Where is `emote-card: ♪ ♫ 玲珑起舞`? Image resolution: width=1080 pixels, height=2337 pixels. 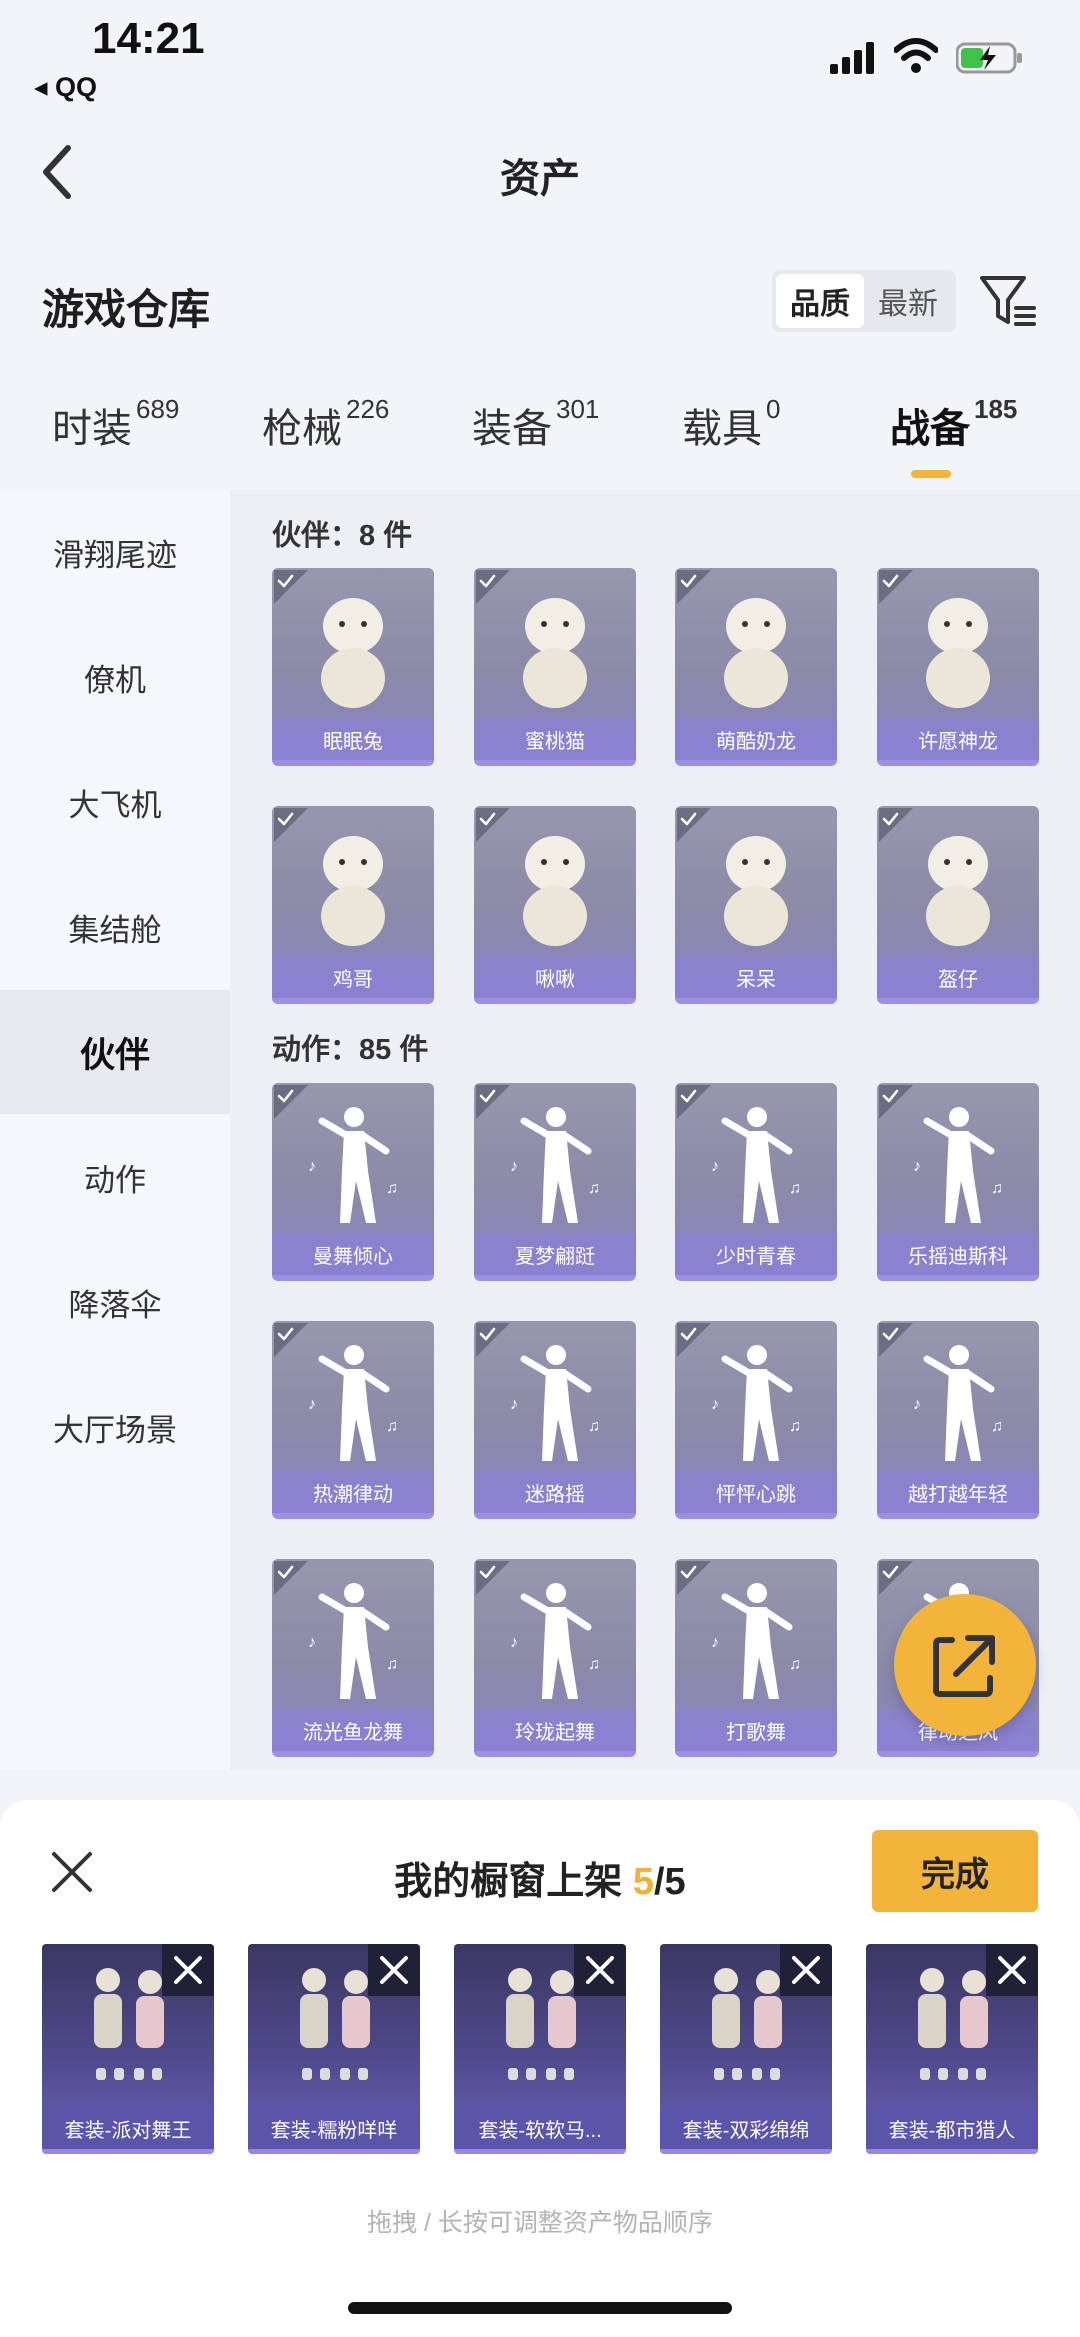 emote-card: ♪ ♫ 玲珑起舞 is located at coordinates (555, 1658).